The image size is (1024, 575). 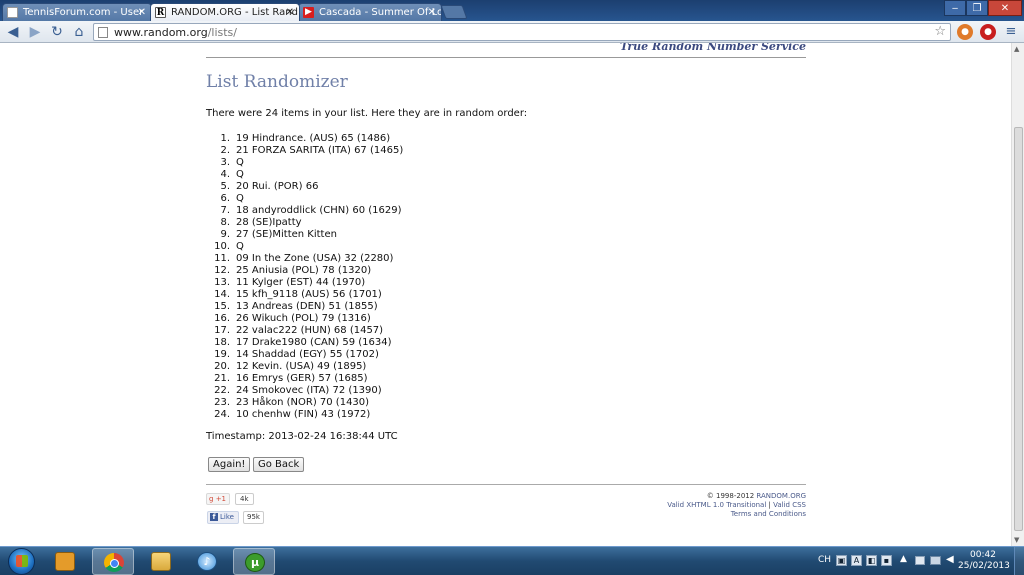 What do you see at coordinates (301, 282) in the screenshot?
I see `list-item-text: 11 Kylger (EST) 44 (1970)` at bounding box center [301, 282].